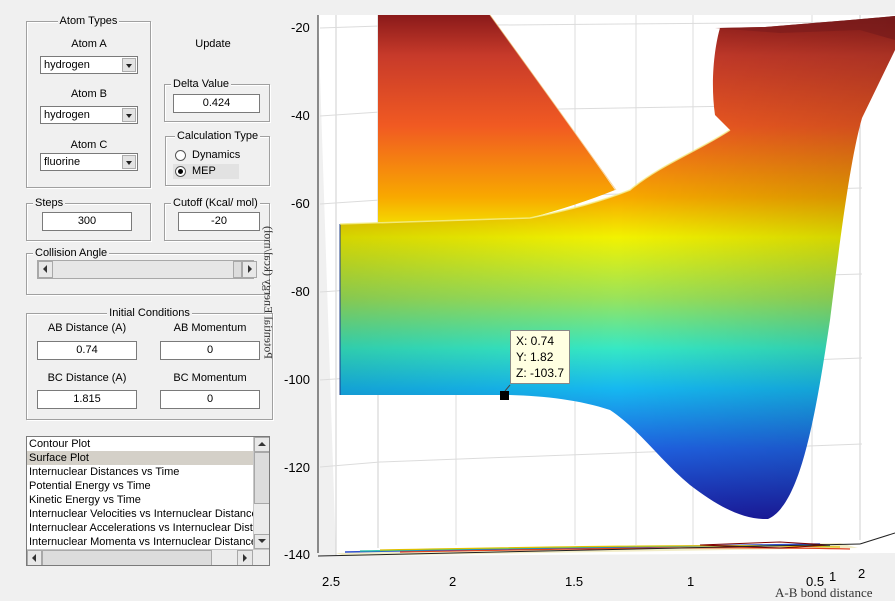  I want to click on z-axis-label: Potential Energy (kcal/mol), so click(268, 292).